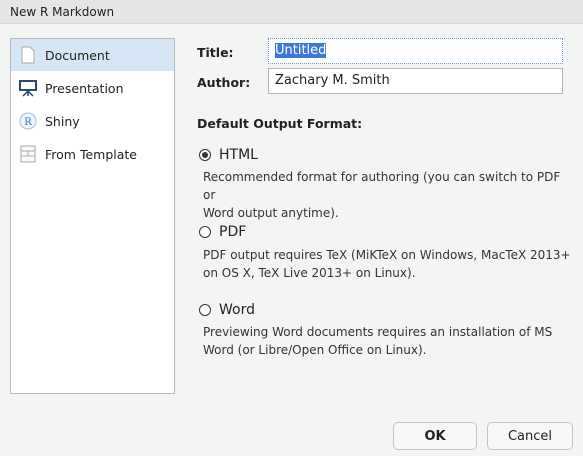  What do you see at coordinates (28, 154) in the screenshot?
I see `template-icon` at bounding box center [28, 154].